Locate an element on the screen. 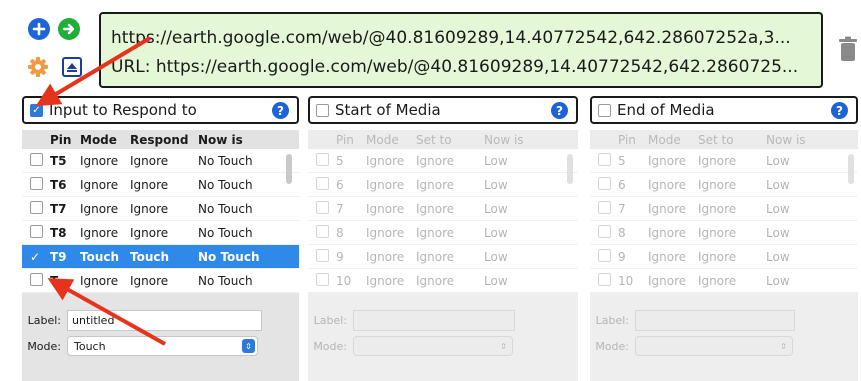 The image size is (861, 381). end-panel-header: End of Media ? is located at coordinates (724, 110).